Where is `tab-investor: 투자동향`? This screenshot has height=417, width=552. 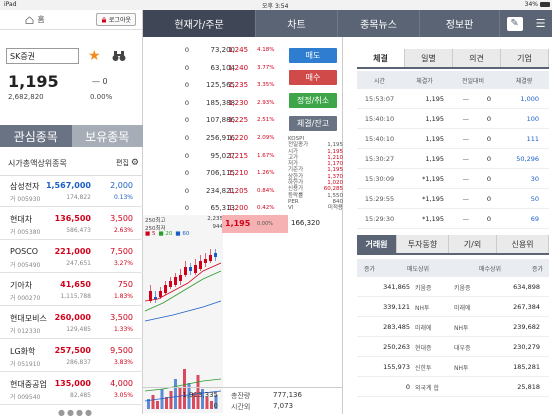 tab-investor: 투자동향 is located at coordinates (423, 244).